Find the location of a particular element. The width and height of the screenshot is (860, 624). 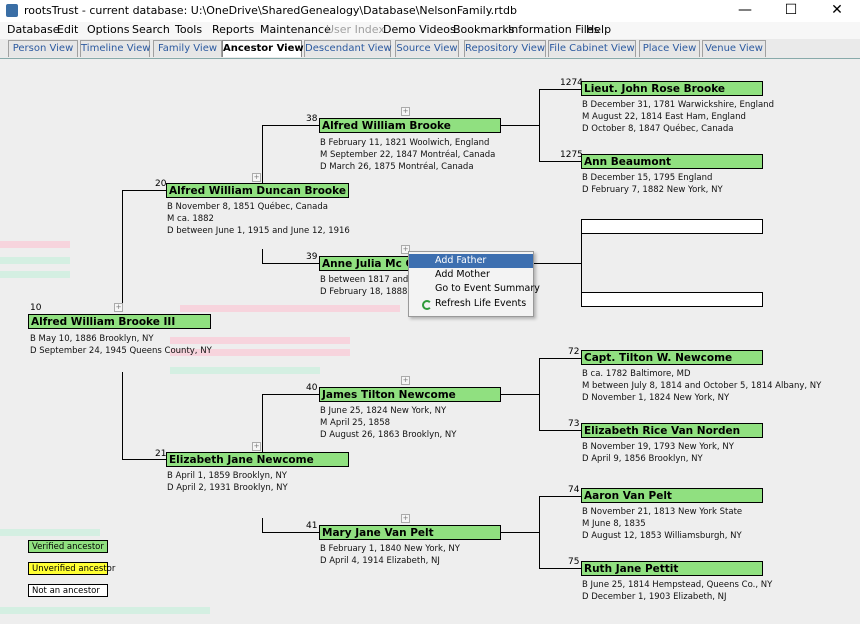

tab-person-view: Person View is located at coordinates (43, 48).